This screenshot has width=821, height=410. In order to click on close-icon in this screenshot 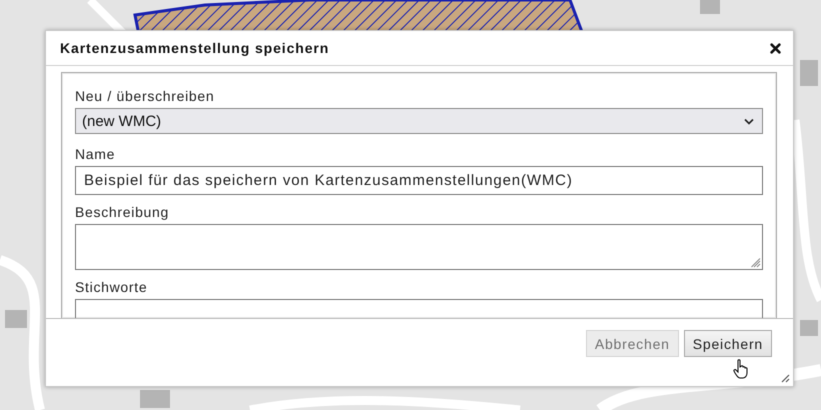, I will do `click(775, 48)`.